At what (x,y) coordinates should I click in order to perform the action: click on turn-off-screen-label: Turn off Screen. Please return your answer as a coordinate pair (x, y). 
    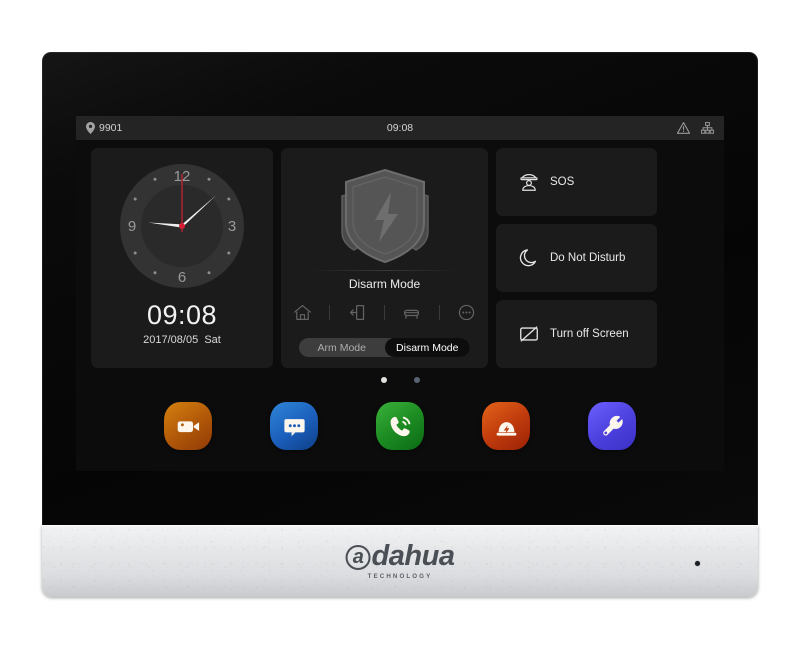
    Looking at the image, I should click on (589, 334).